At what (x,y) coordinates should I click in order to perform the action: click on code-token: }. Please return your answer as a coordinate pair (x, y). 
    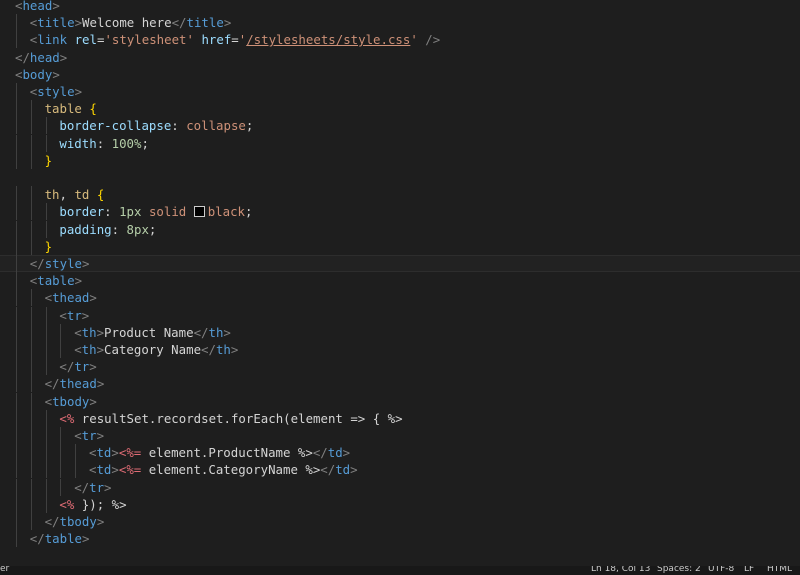
    Looking at the image, I should click on (48, 160).